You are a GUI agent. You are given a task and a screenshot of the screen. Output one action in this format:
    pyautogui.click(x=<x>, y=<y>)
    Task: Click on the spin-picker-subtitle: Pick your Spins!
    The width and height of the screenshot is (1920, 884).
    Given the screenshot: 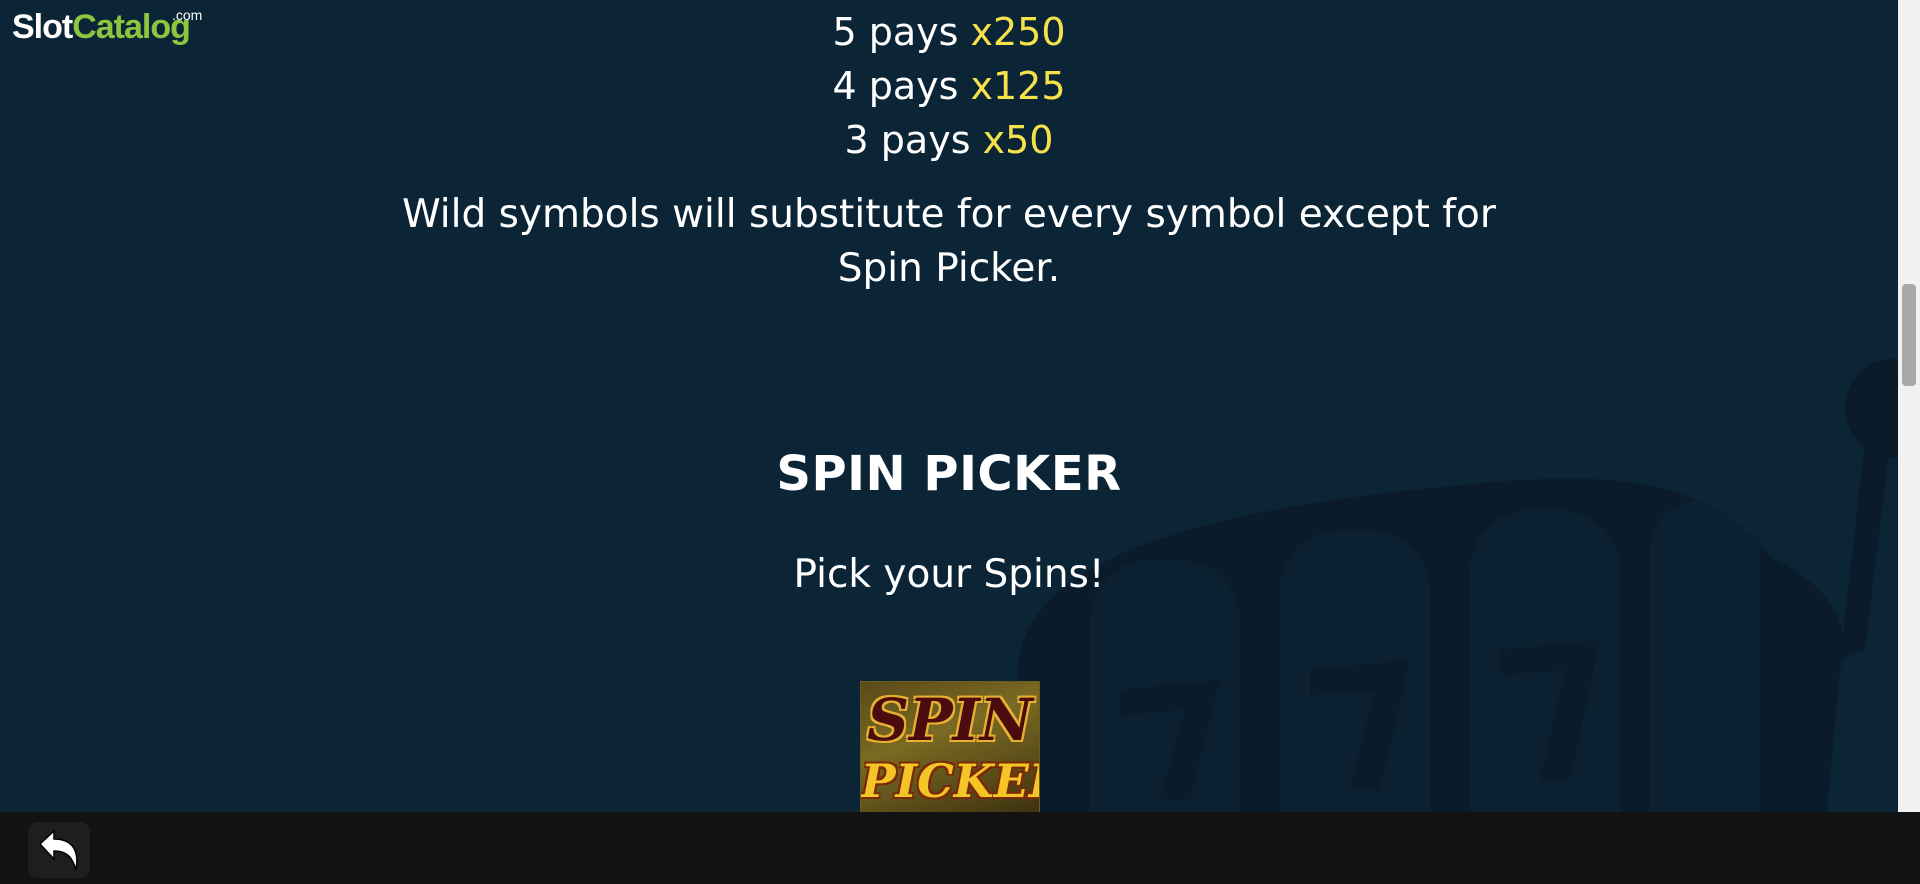 What is the action you would take?
    pyautogui.click(x=949, y=574)
    